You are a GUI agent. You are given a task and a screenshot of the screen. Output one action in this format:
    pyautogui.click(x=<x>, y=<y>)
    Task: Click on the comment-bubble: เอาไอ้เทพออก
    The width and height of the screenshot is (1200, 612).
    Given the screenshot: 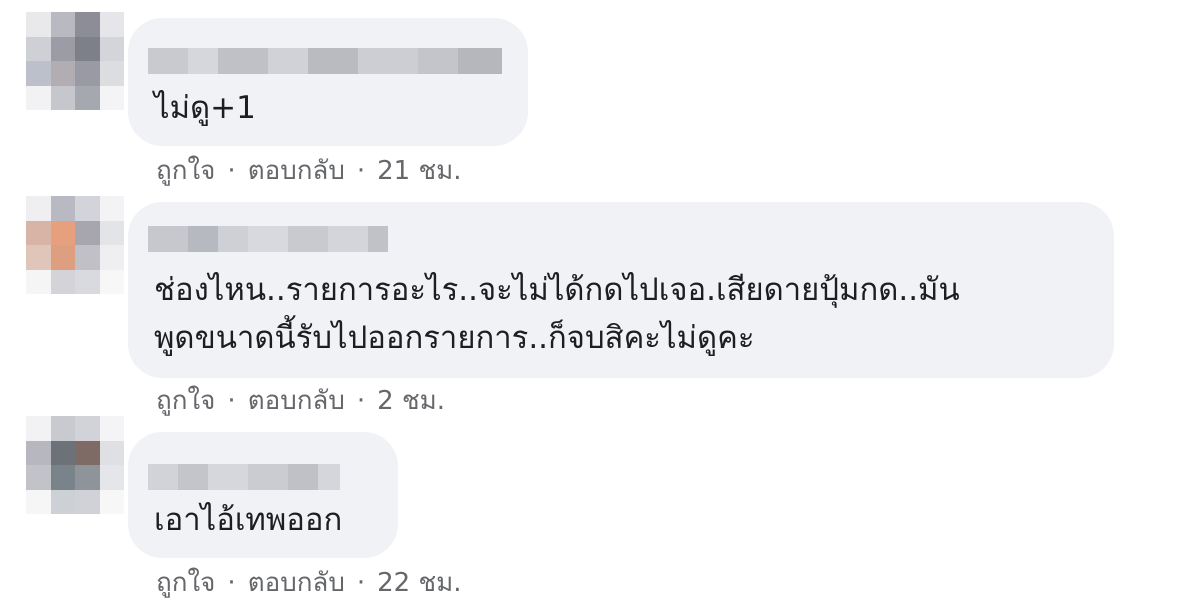 What is the action you would take?
    pyautogui.click(x=263, y=495)
    